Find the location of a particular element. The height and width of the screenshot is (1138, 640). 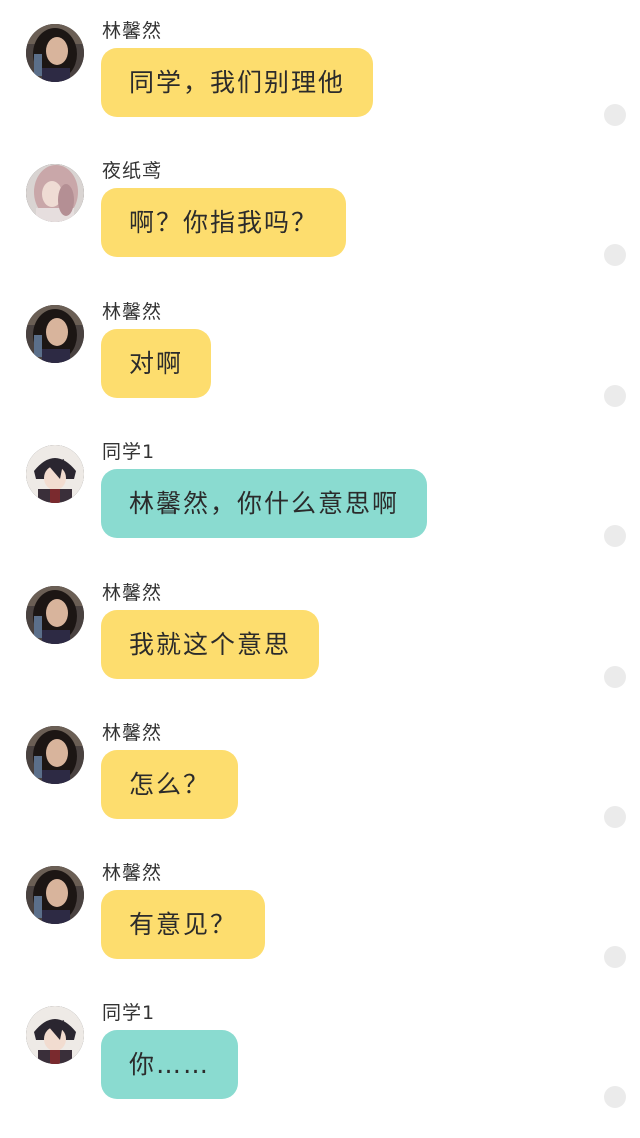

message-bubble: 有意见？ is located at coordinates (183, 924).